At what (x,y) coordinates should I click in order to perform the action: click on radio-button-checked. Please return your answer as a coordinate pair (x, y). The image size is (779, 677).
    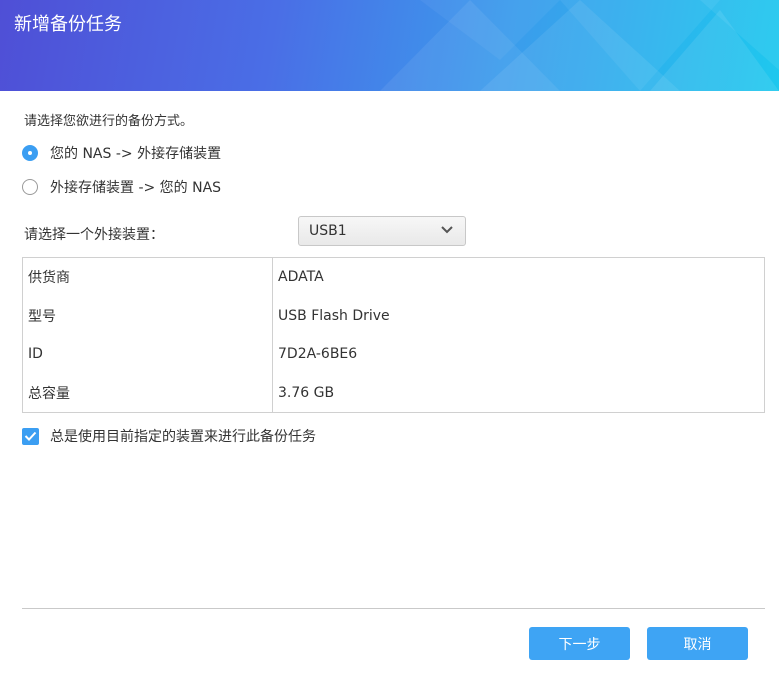
    Looking at the image, I should click on (30, 153).